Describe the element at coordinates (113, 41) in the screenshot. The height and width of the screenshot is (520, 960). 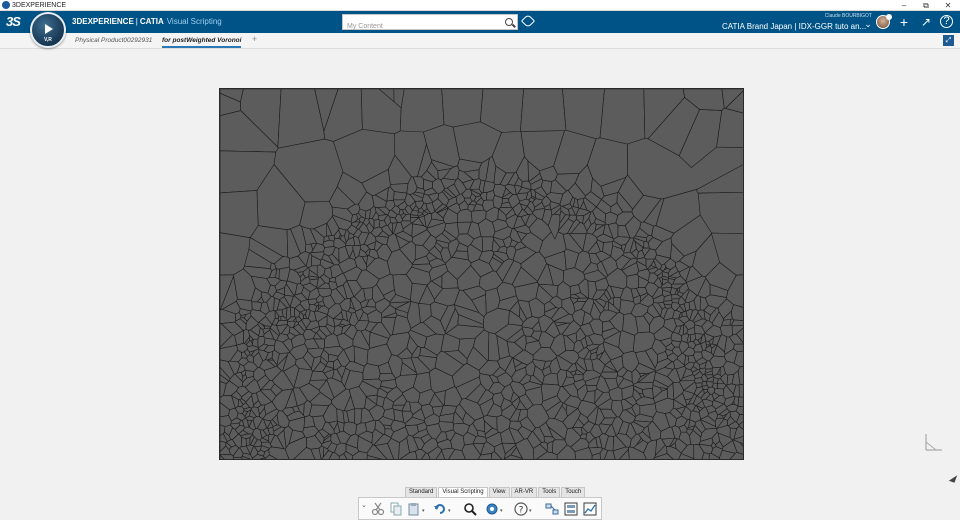
I see `tab-physical-product: Physical Product00292931` at that location.